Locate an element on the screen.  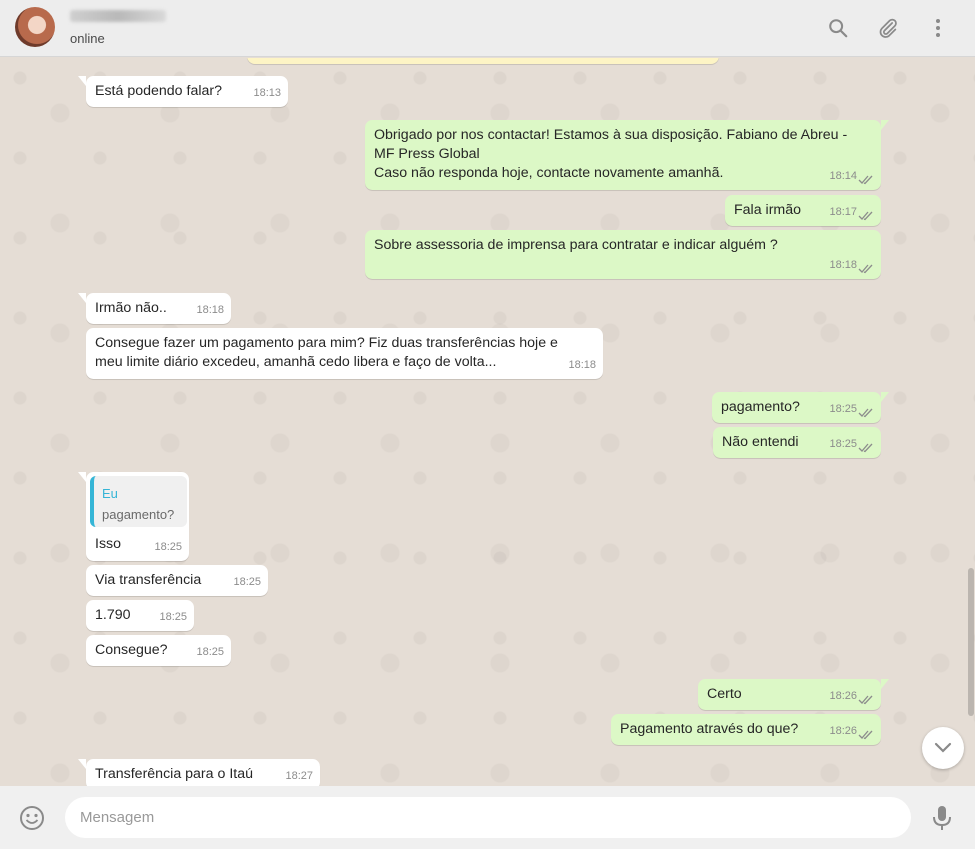
message-time: 18:17 is located at coordinates (843, 212).